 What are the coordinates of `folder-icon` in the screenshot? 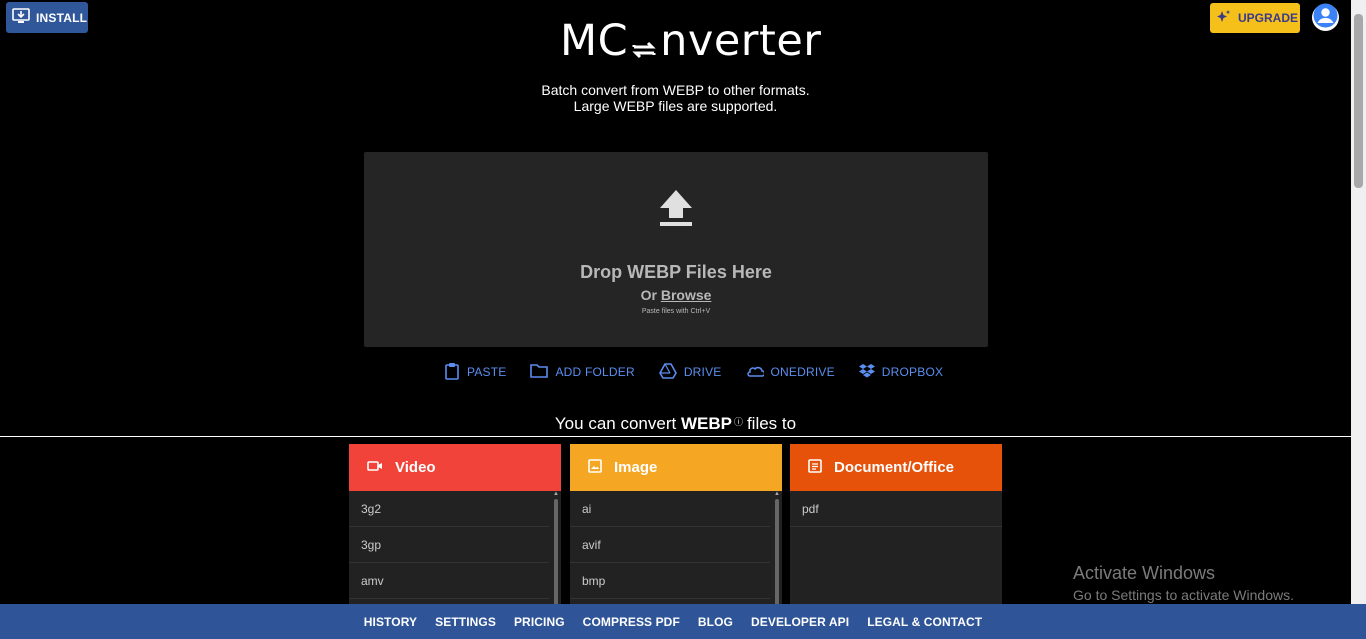 It's located at (539, 372).